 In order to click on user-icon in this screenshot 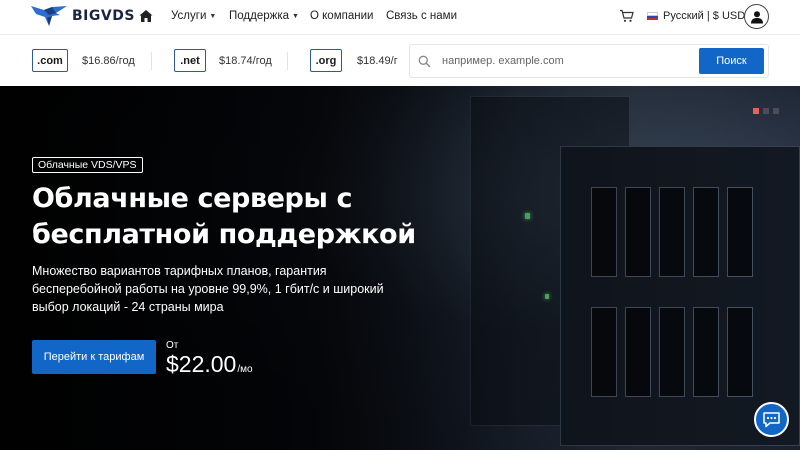, I will do `click(756, 16)`.